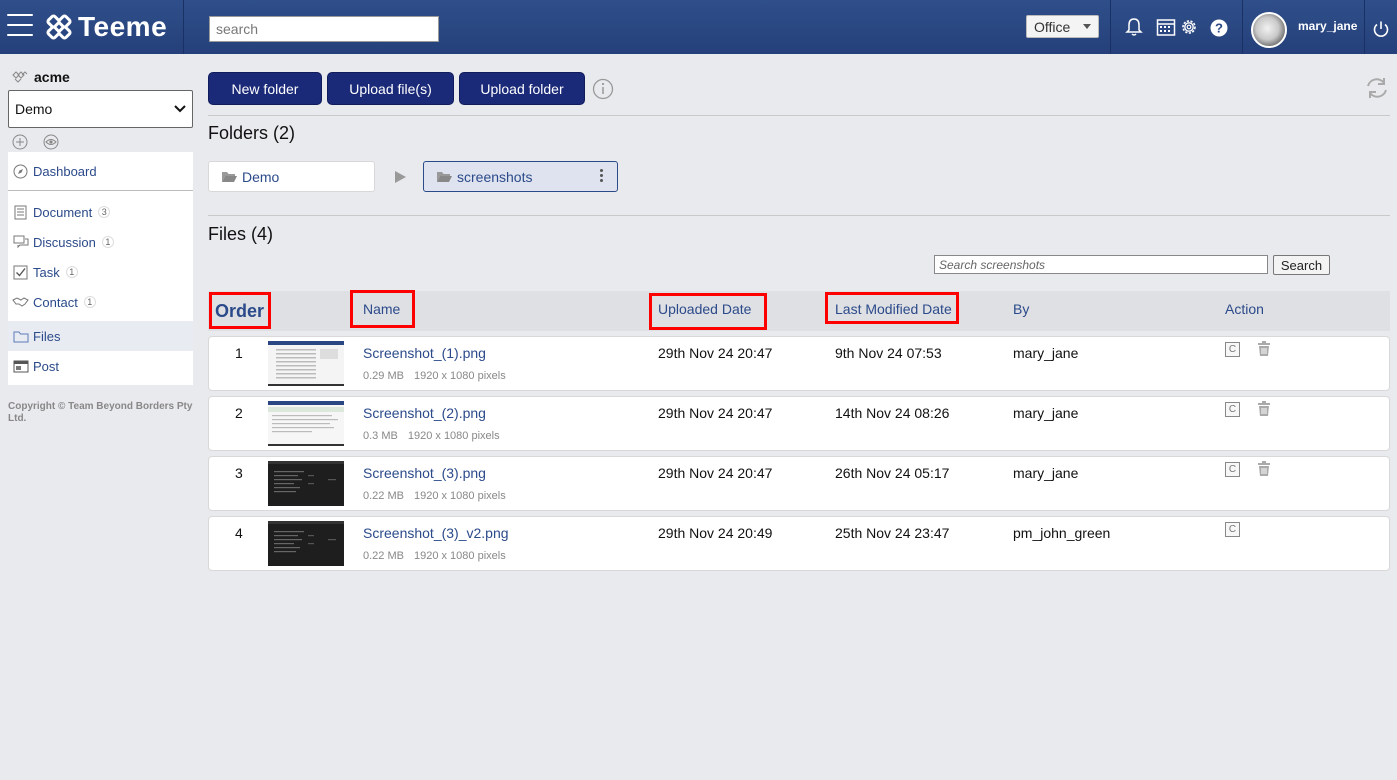 The image size is (1397, 780). What do you see at coordinates (424, 353) in the screenshot?
I see `file-name-link: Screenshot_(1).png` at bounding box center [424, 353].